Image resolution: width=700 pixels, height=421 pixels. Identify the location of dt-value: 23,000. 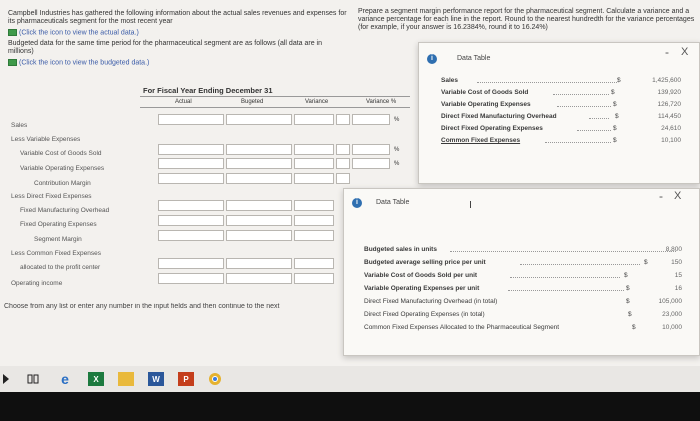
(672, 314).